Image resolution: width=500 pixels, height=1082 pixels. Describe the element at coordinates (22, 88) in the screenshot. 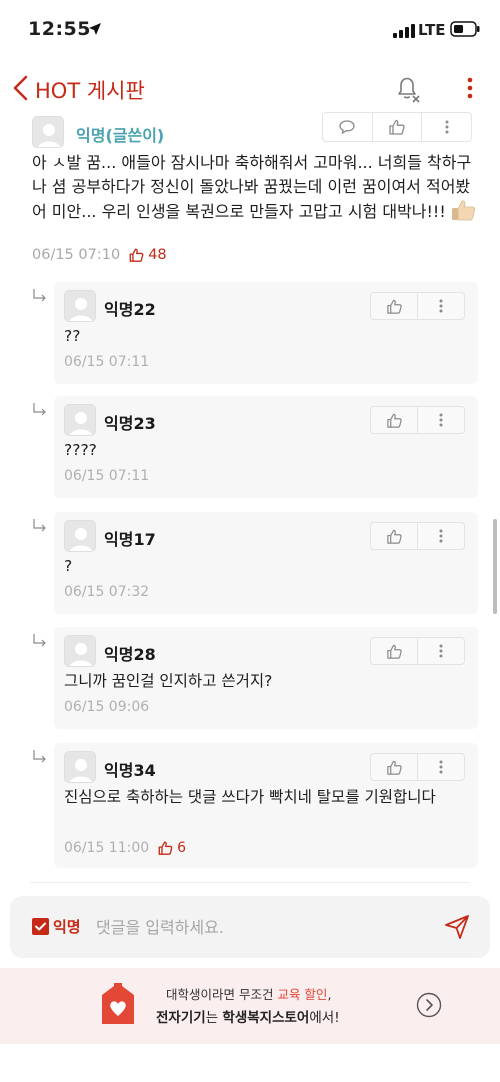

I see `back-chevron-icon` at that location.